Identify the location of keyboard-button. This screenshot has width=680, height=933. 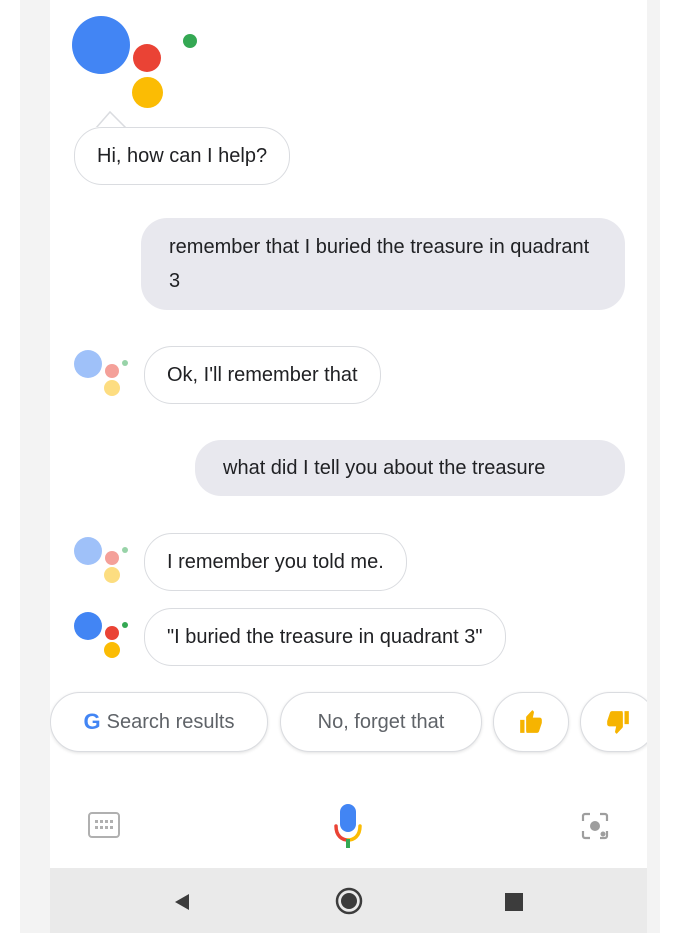
(104, 825).